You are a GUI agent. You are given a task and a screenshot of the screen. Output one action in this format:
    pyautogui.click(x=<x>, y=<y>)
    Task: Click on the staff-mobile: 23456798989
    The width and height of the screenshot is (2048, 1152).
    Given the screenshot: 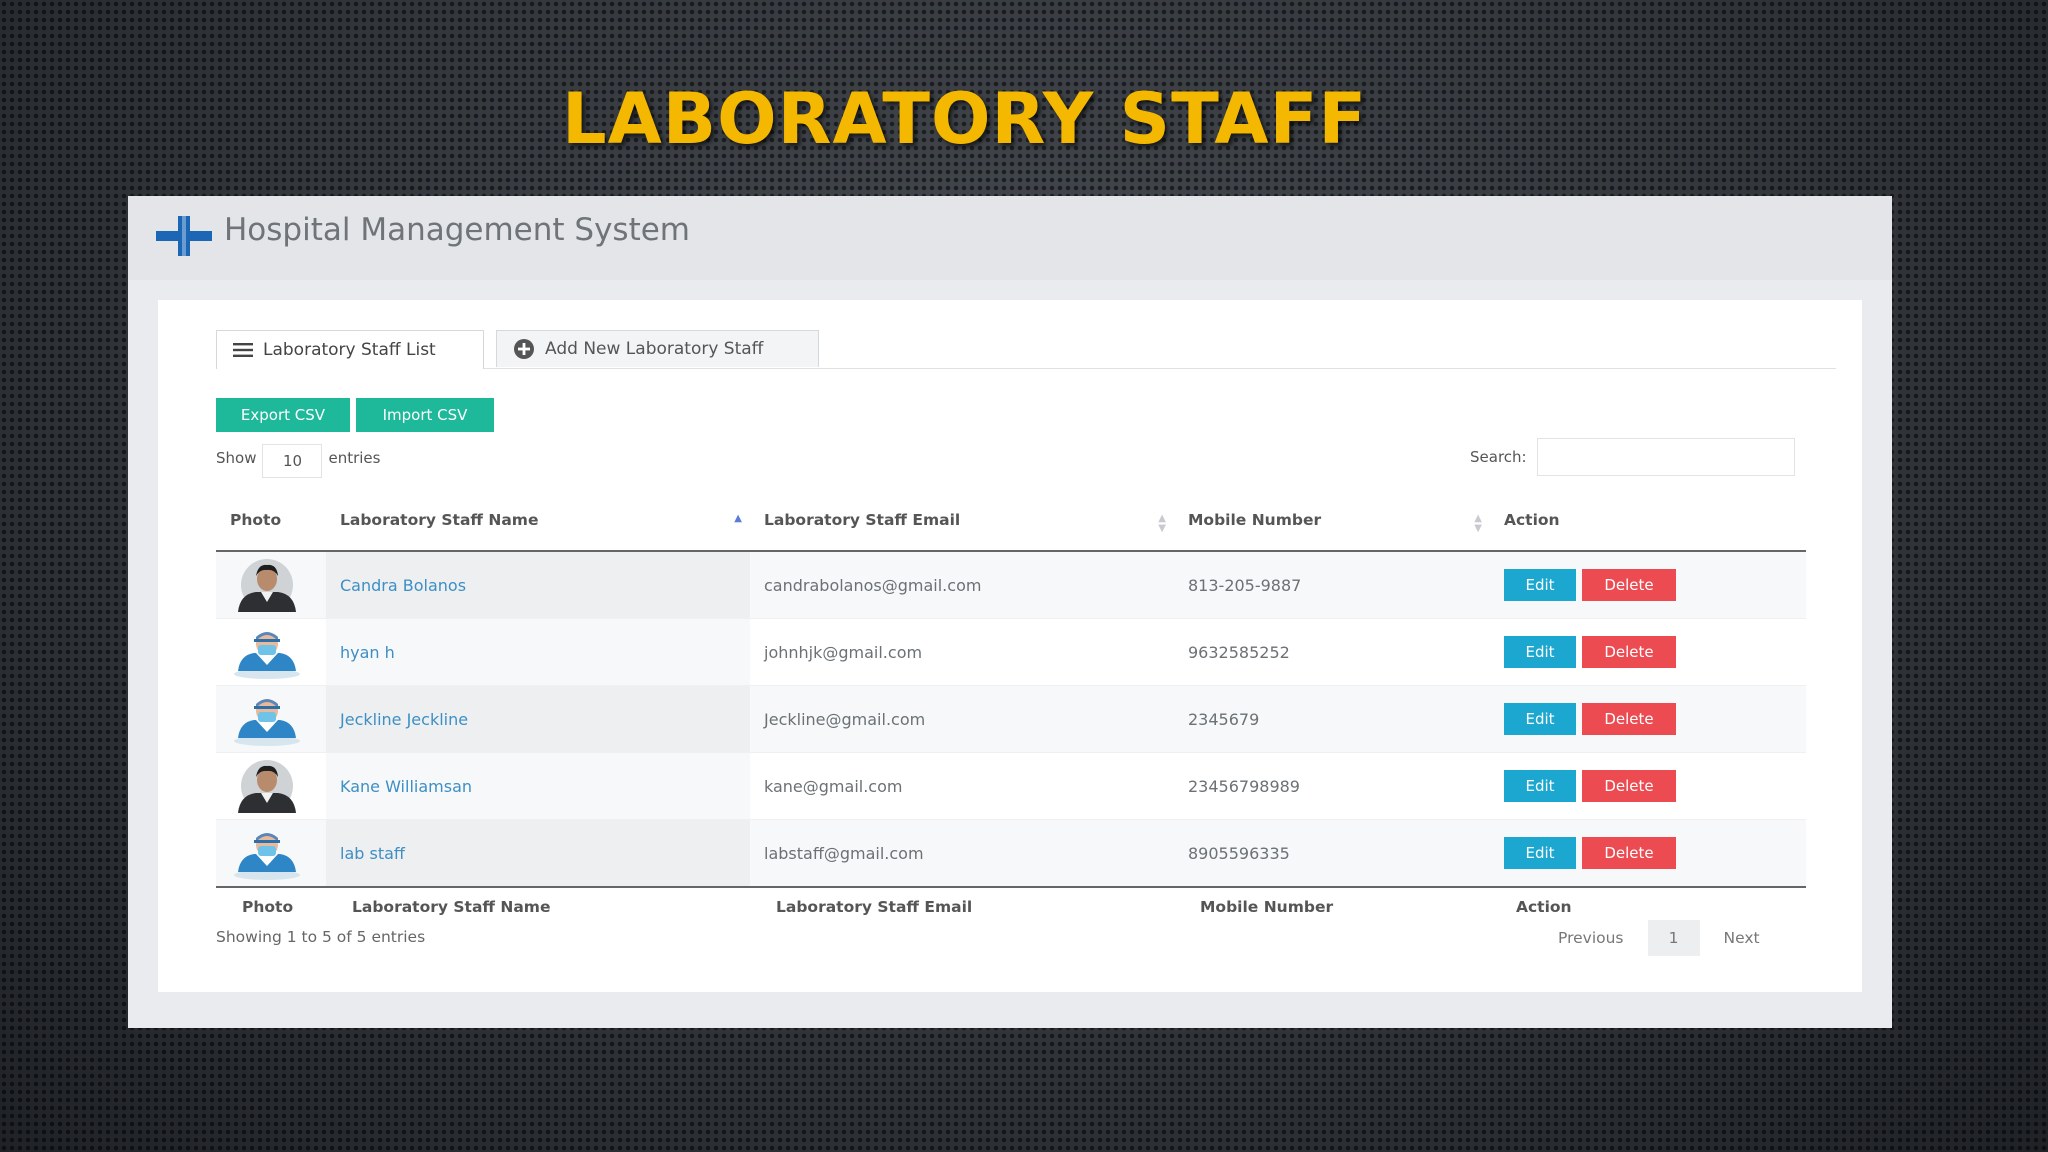 What is the action you would take?
    pyautogui.click(x=1332, y=786)
    